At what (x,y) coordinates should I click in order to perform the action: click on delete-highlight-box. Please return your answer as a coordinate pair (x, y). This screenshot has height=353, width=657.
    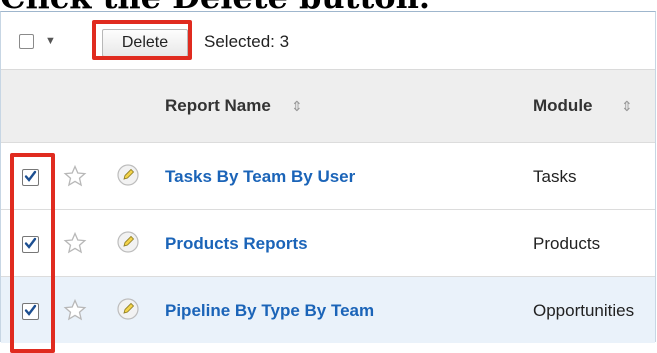
    Looking at the image, I should click on (142, 40).